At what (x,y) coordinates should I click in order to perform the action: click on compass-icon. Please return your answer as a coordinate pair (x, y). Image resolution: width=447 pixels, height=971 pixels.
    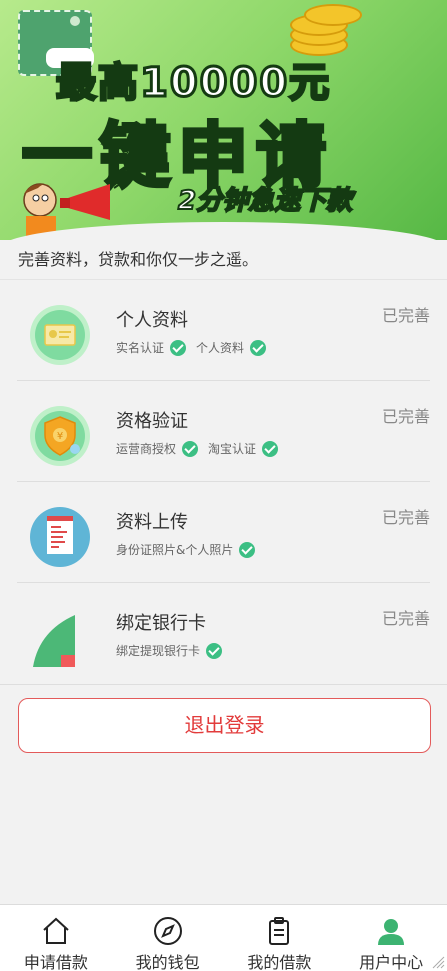
    Looking at the image, I should click on (167, 931).